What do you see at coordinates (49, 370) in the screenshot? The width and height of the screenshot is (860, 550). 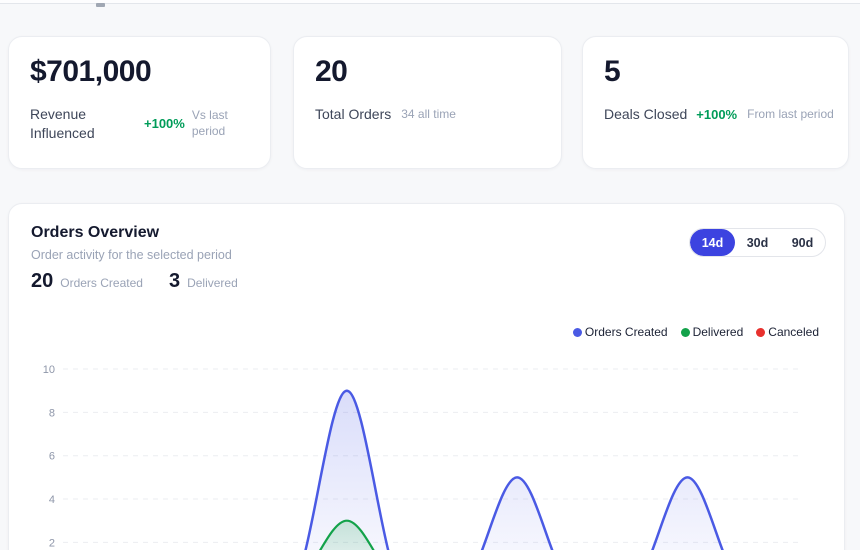 I see `svg-text: 10` at bounding box center [49, 370].